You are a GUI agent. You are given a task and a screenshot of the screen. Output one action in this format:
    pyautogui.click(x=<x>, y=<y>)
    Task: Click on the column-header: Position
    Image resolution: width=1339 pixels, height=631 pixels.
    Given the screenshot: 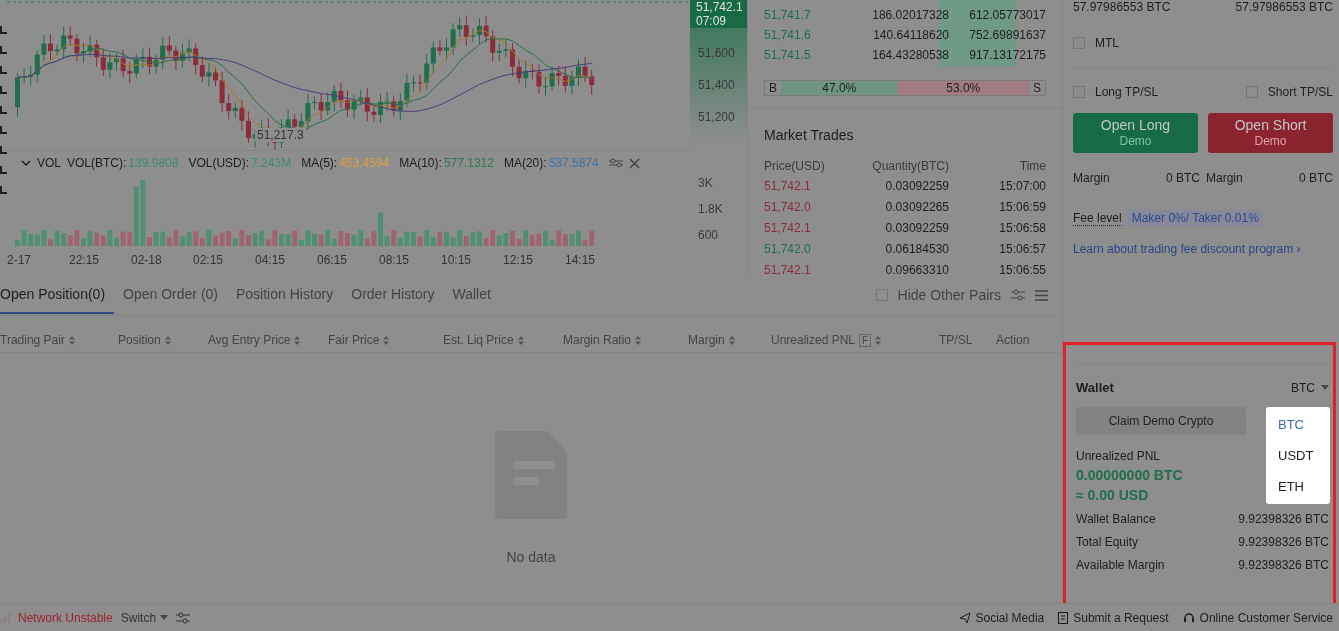 What is the action you would take?
    pyautogui.click(x=139, y=340)
    